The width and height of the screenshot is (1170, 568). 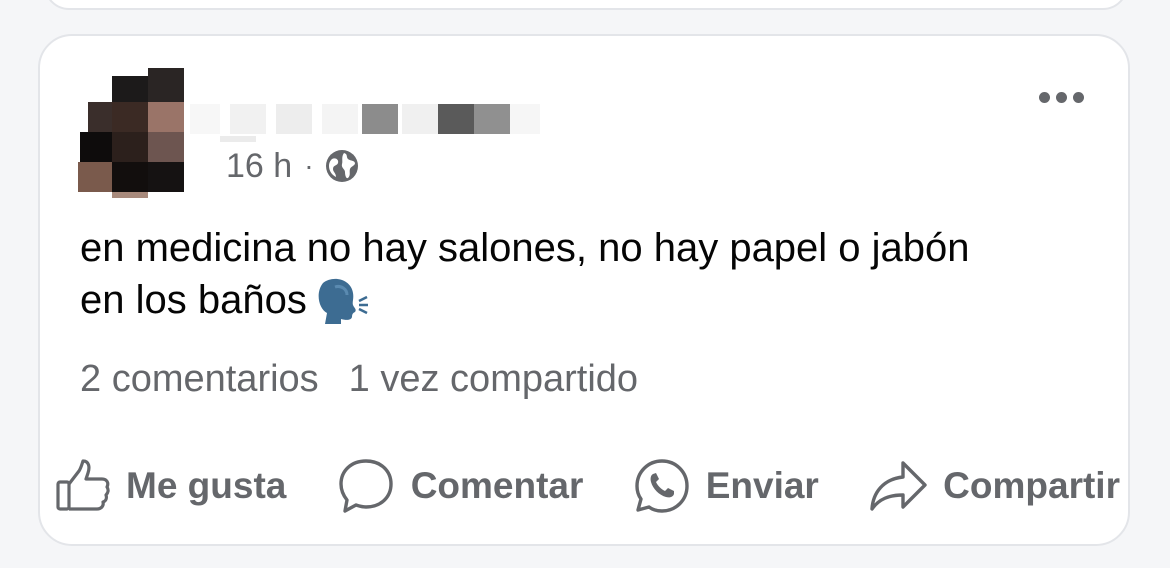 I want to click on thumbs-up-icon, so click(x=83, y=485).